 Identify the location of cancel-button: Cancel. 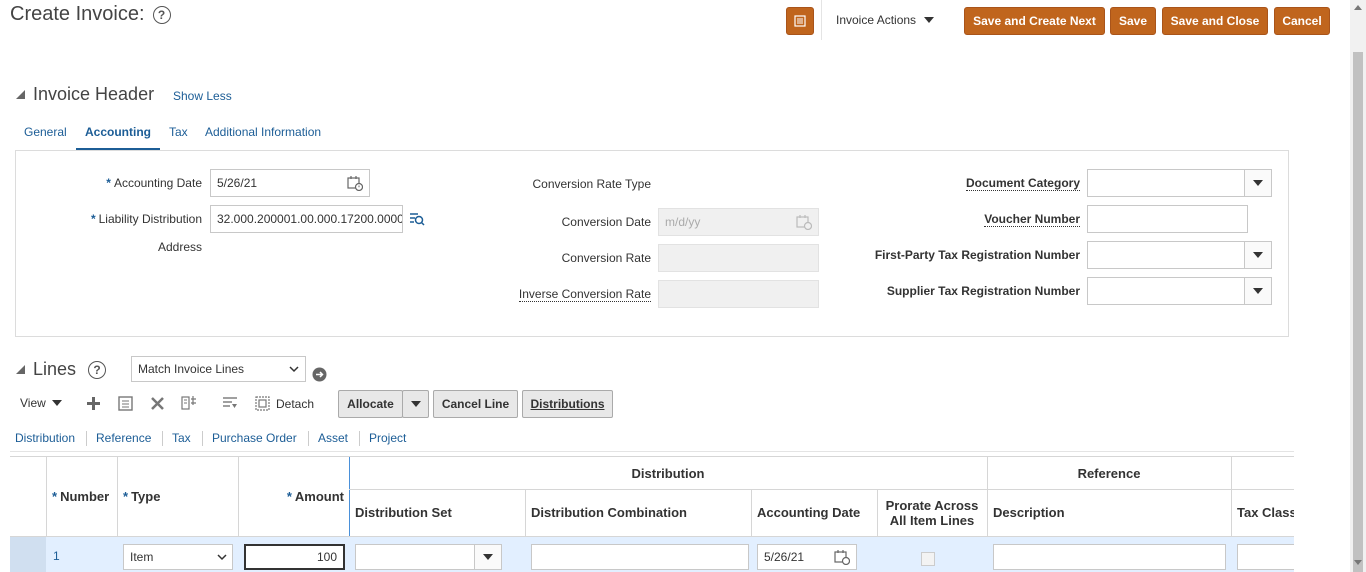
(1302, 21).